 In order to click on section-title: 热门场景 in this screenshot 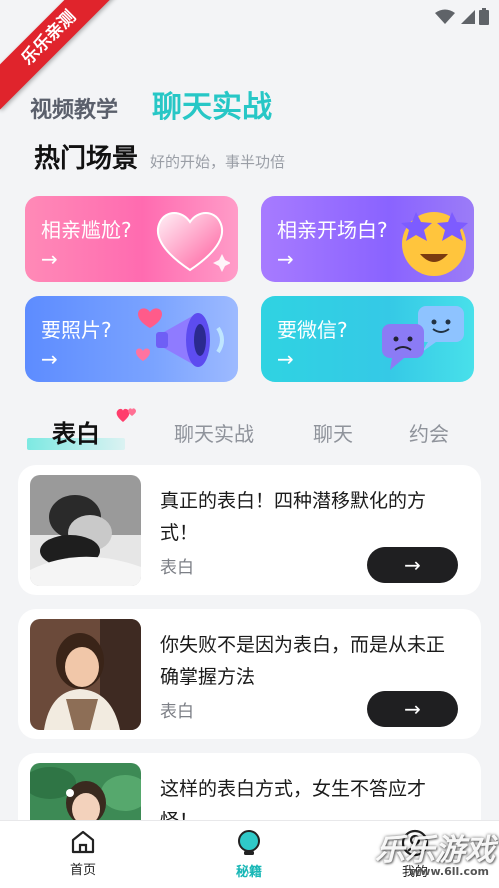, I will do `click(86, 159)`.